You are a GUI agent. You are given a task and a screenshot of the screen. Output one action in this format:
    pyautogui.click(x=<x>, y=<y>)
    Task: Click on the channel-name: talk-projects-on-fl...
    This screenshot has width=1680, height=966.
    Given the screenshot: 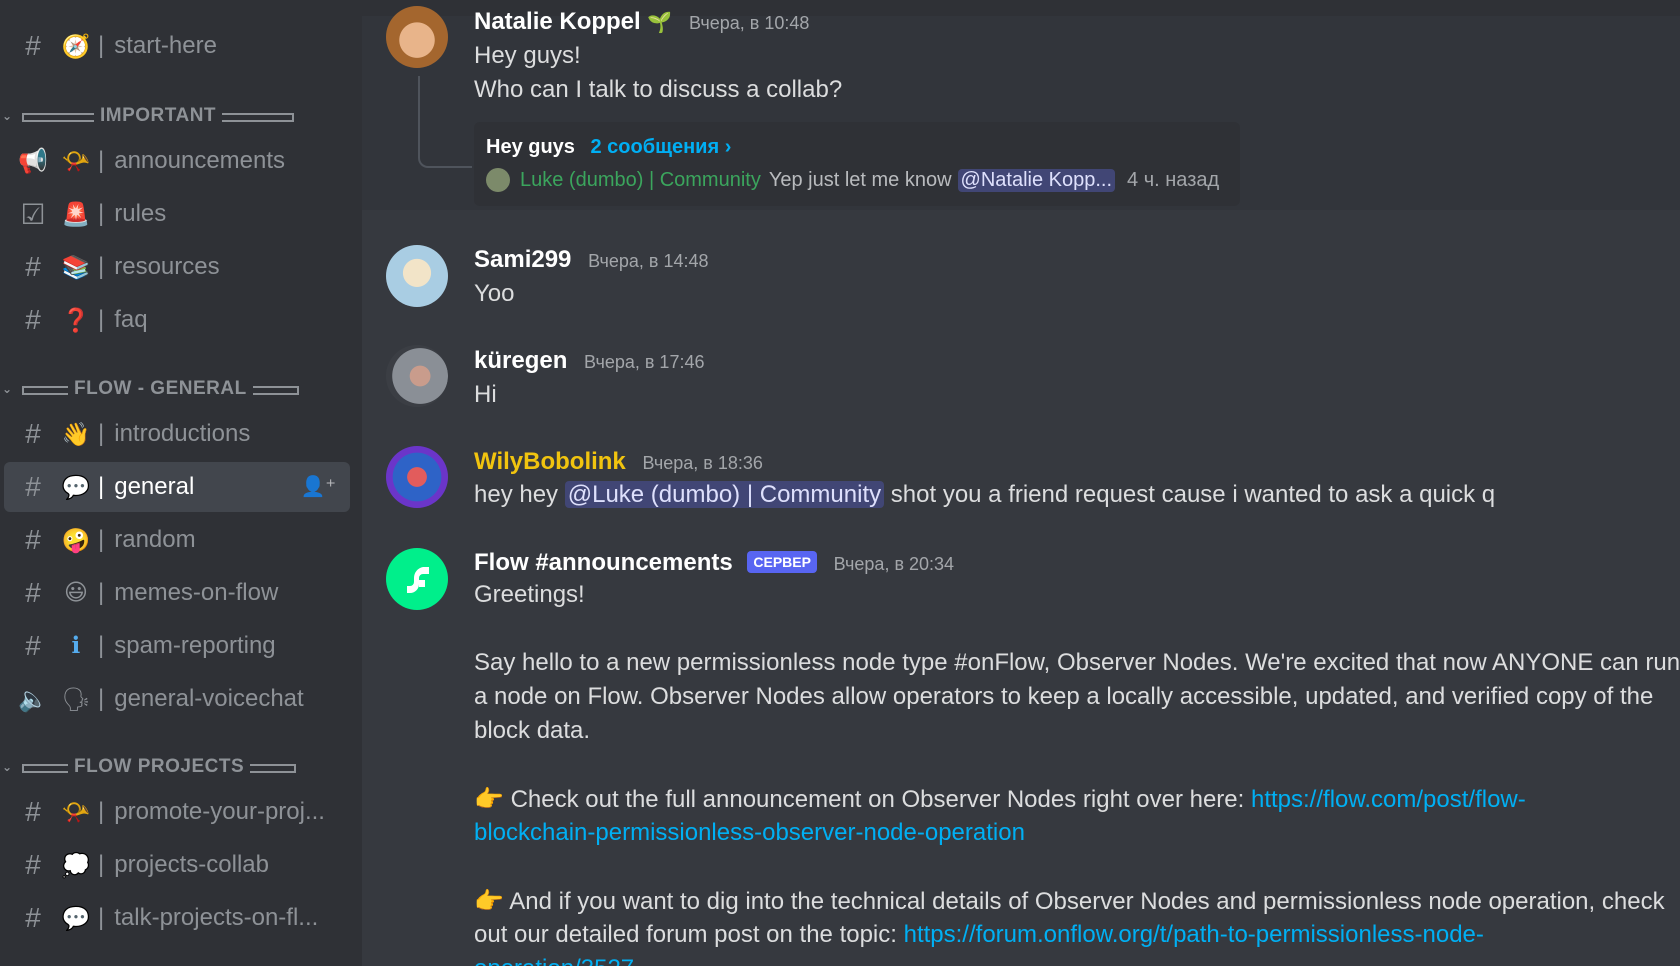 What is the action you would take?
    pyautogui.click(x=216, y=917)
    